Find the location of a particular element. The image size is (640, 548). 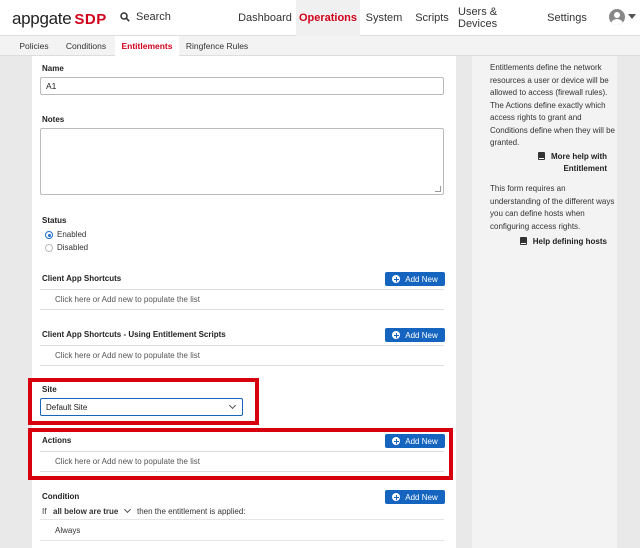

condition-item-always: Always is located at coordinates (67, 530).